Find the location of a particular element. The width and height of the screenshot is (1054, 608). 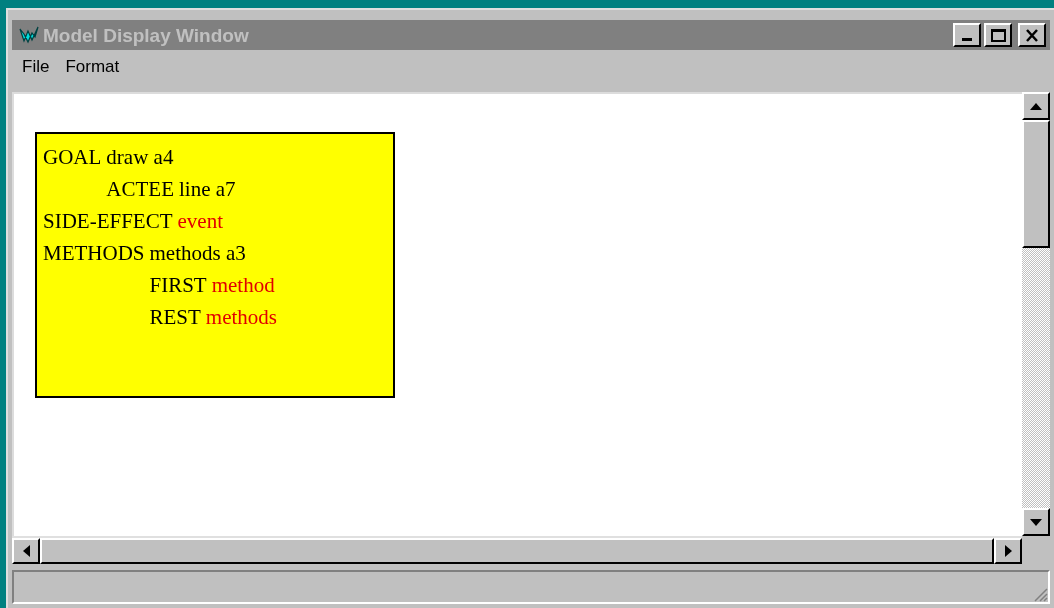

window-title: Model Display Window is located at coordinates (146, 35).